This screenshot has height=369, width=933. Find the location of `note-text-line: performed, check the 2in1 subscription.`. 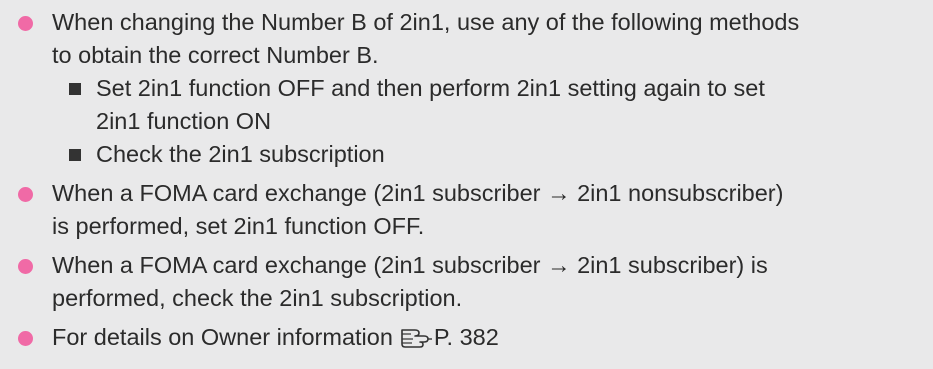

note-text-line: performed, check the 2in1 subscription. is located at coordinates (257, 298).